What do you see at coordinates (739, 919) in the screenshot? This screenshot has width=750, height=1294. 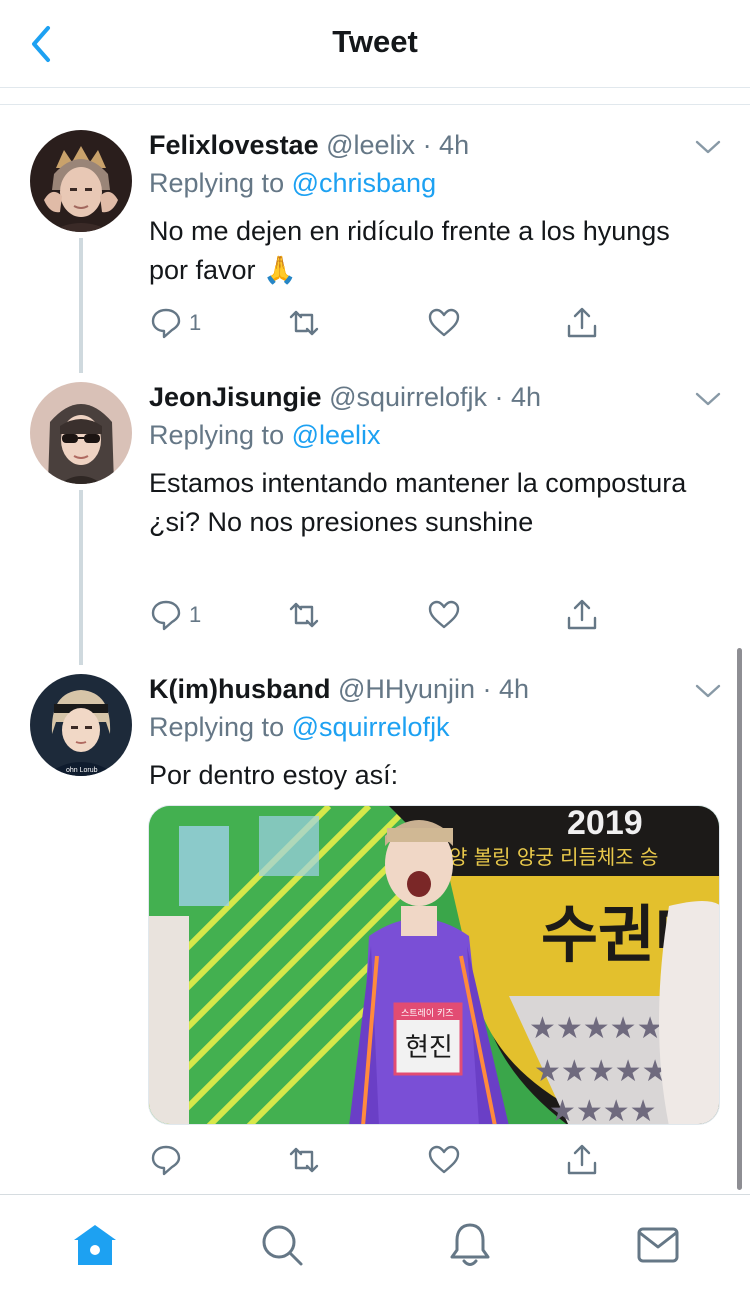 I see `scrollbar` at bounding box center [739, 919].